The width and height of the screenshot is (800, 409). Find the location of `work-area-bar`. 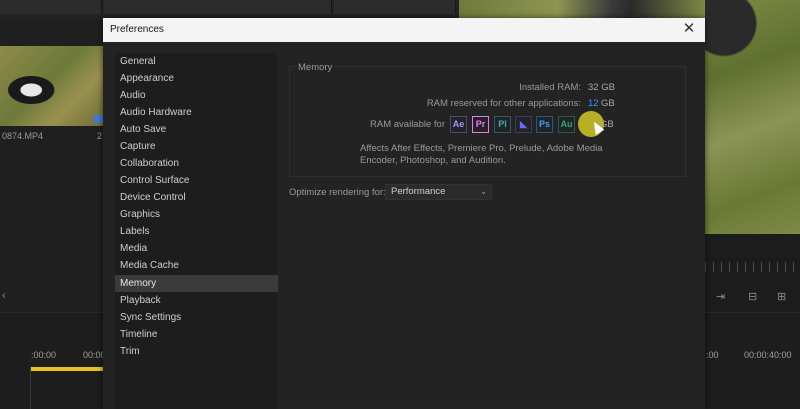

work-area-bar is located at coordinates (67, 369).